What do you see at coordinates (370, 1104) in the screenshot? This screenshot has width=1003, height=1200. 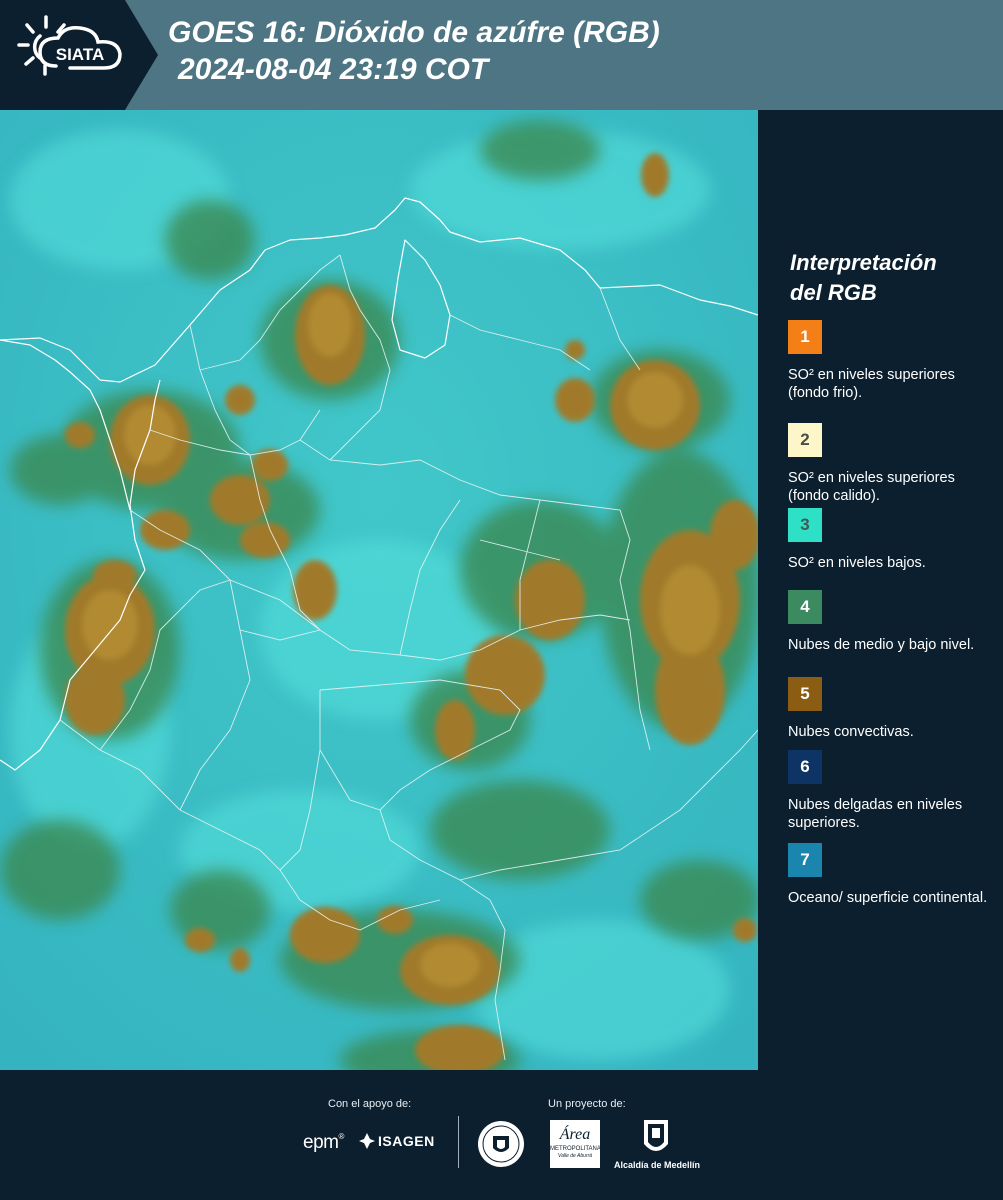 I see `support-label: Con el apoyo de:` at bounding box center [370, 1104].